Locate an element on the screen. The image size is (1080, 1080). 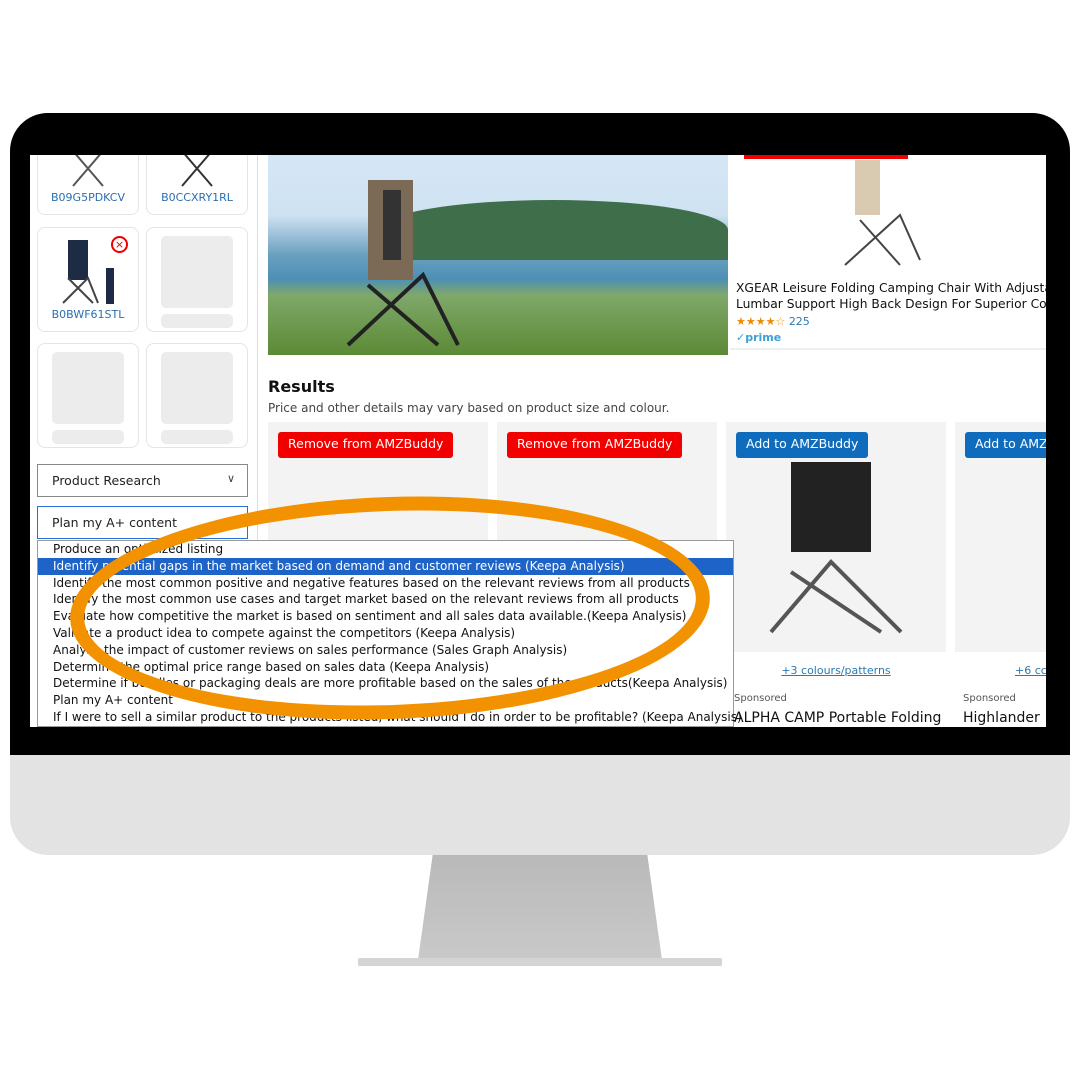
product-tile: B09G5PDKCV is located at coordinates (88, 185).